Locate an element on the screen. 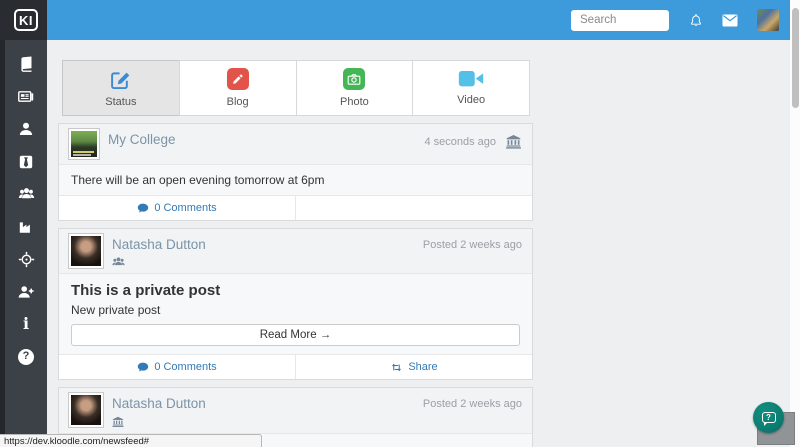 Image resolution: width=800 pixels, height=447 pixels. chat-bubble-icon: ? is located at coordinates (768, 419).